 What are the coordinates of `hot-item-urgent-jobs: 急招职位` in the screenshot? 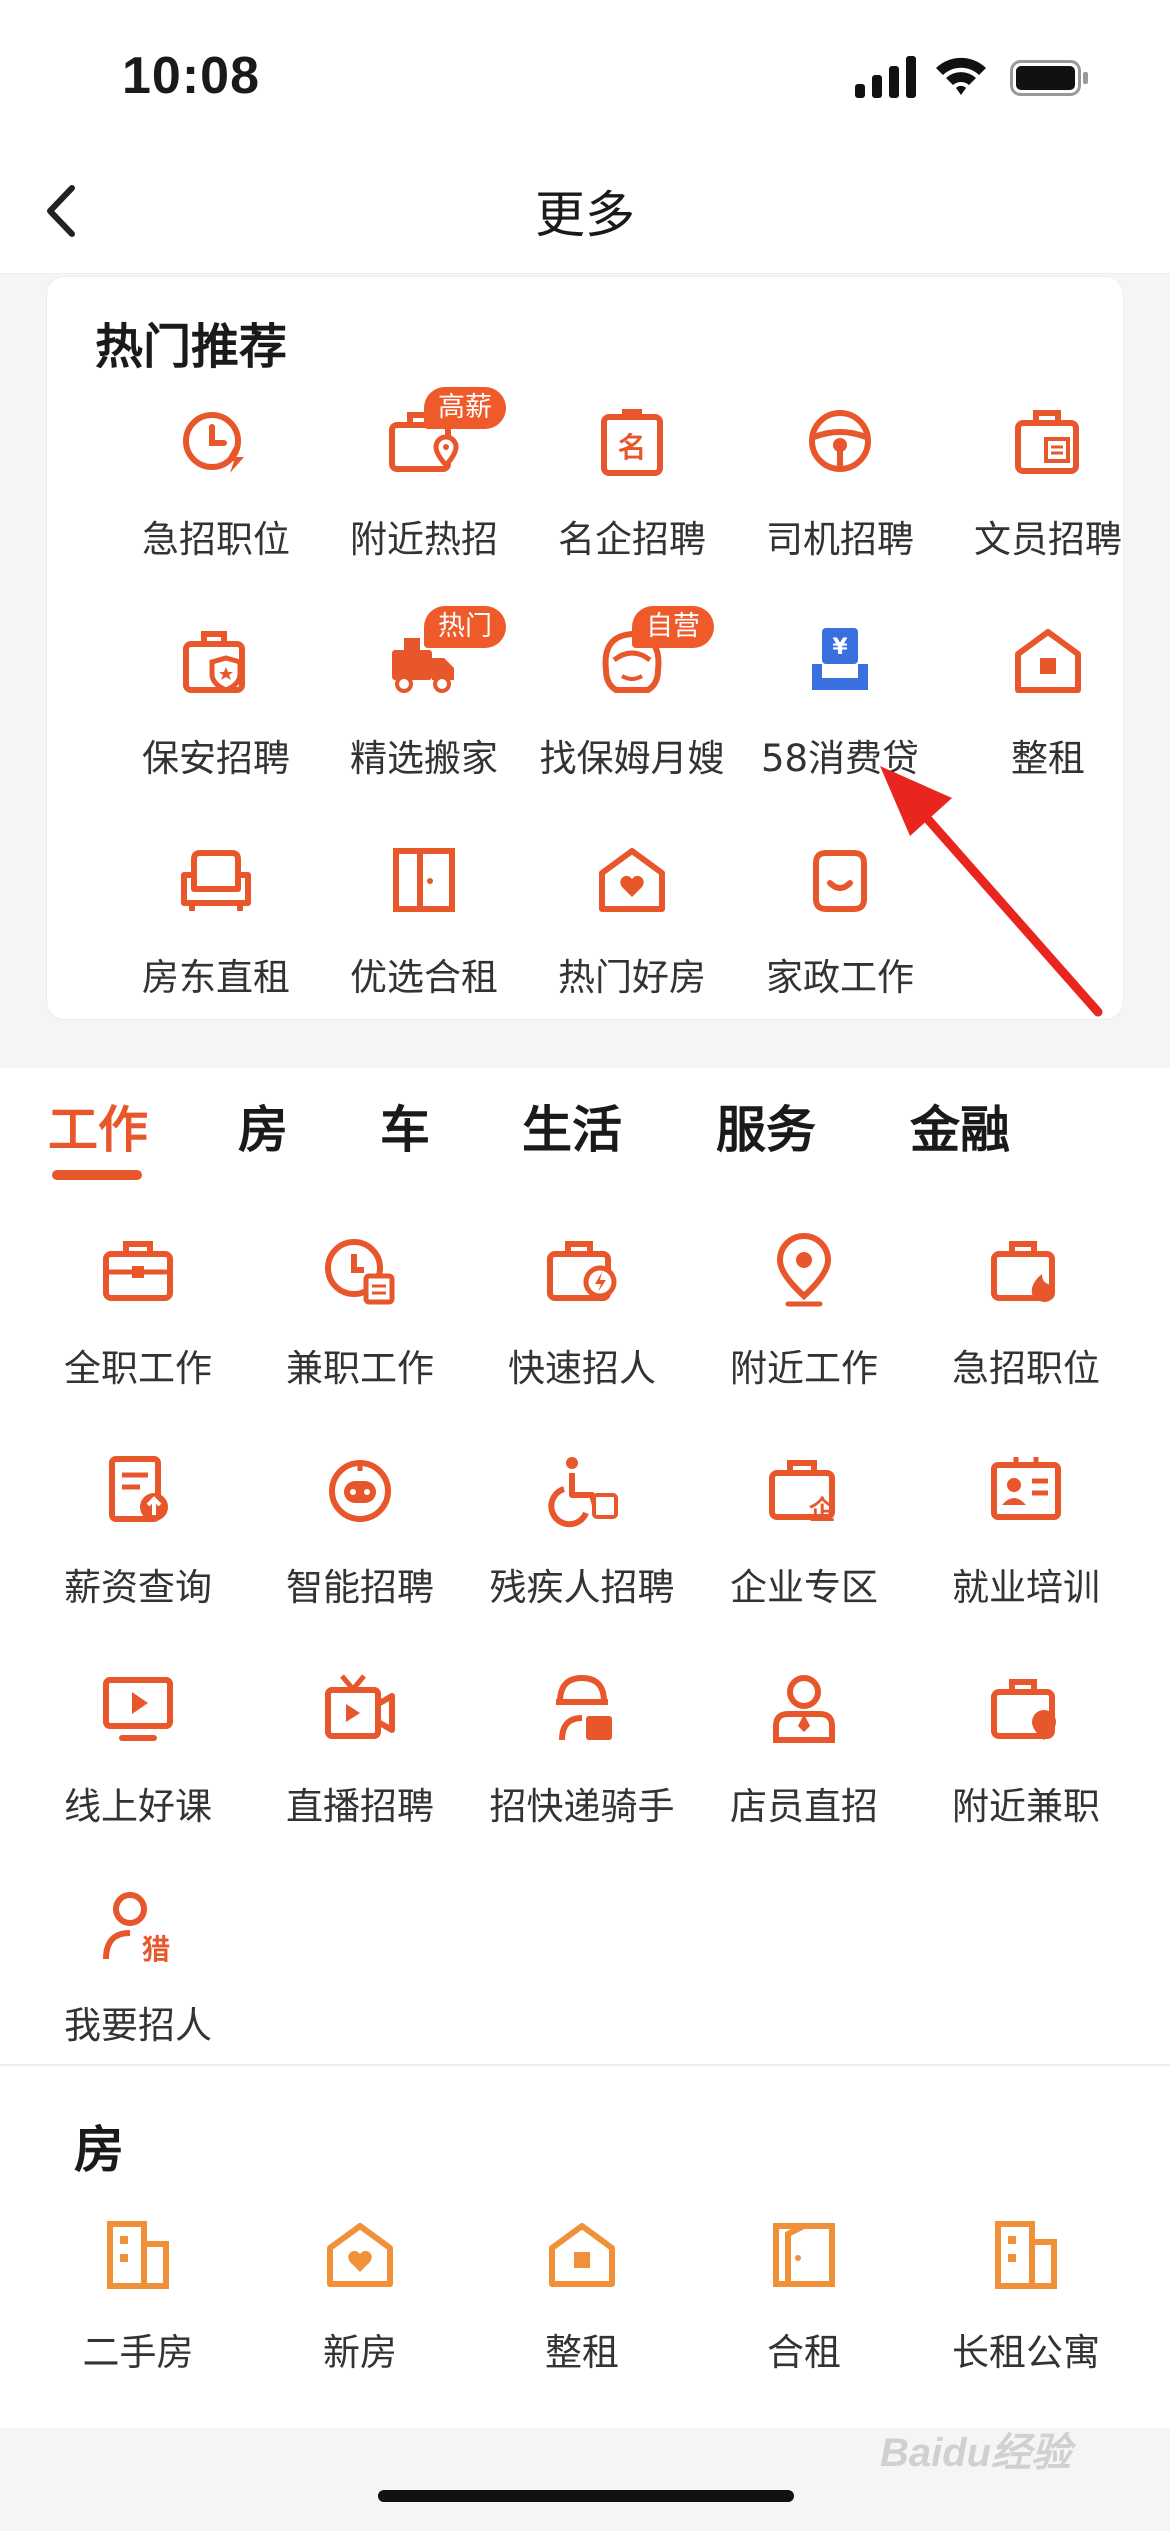 It's located at (216, 501).